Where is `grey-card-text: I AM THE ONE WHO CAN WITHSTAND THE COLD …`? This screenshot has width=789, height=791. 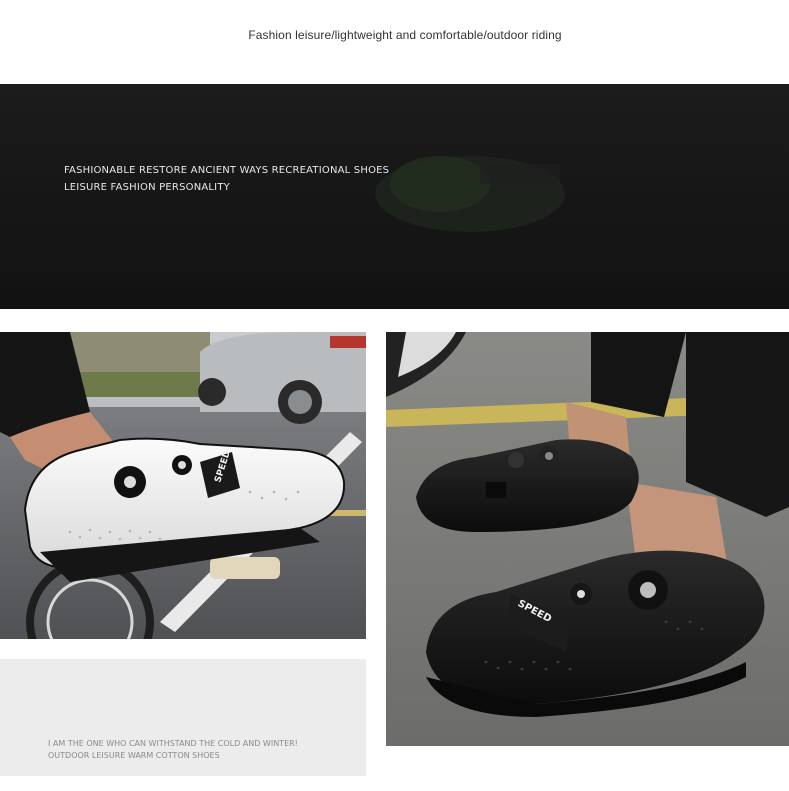 grey-card-text: I AM THE ONE WHO CAN WITHSTAND THE COLD … is located at coordinates (173, 750).